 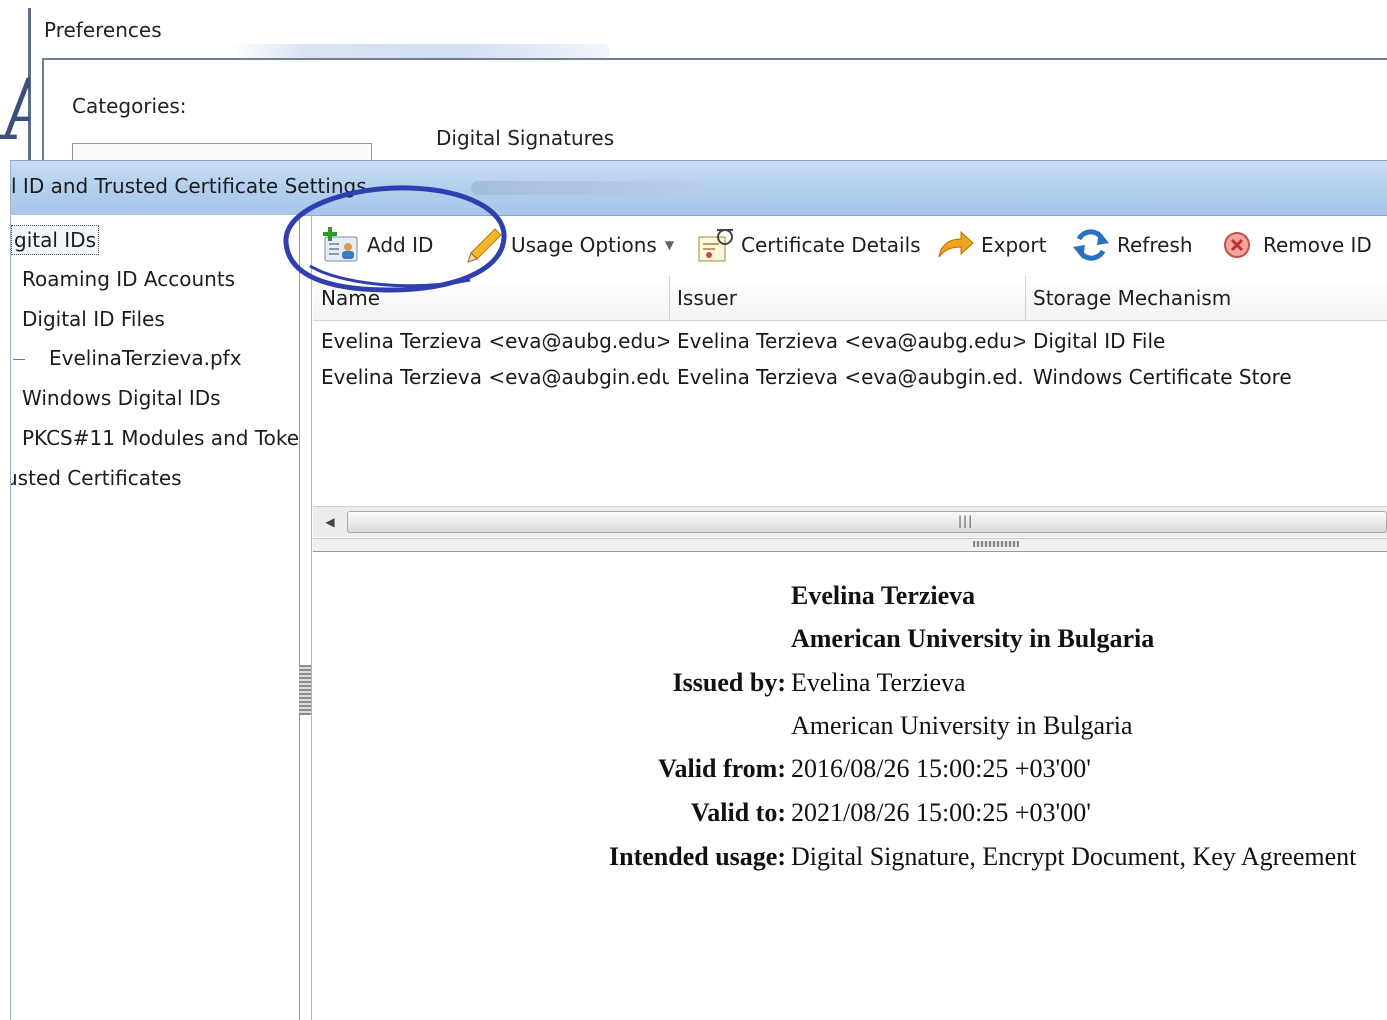 I want to click on valid-from-label: Valid from:, so click(x=722, y=768).